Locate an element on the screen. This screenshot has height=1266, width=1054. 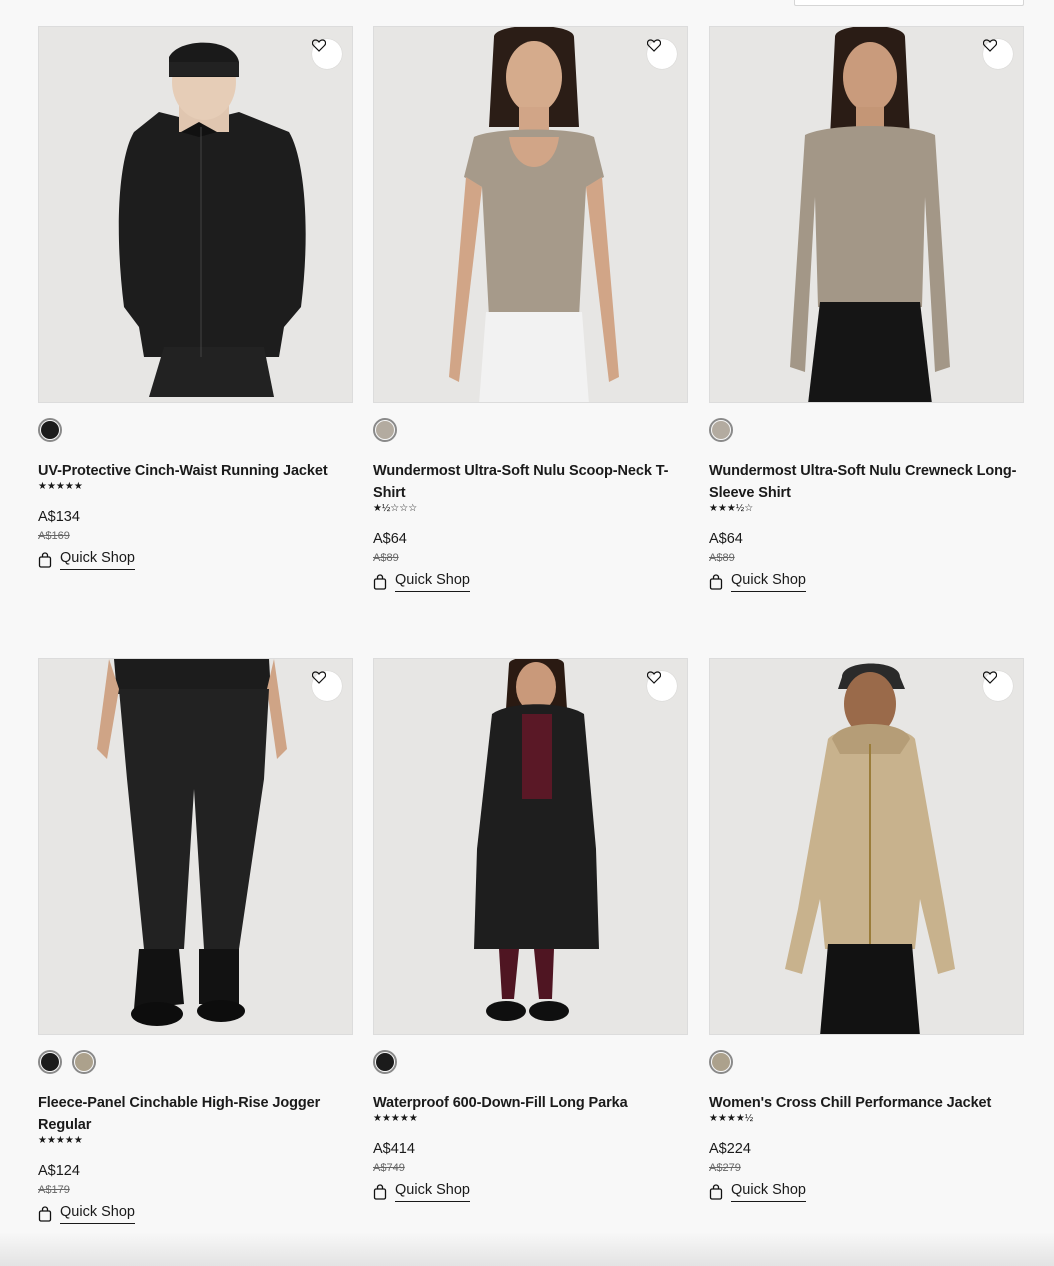
product-price: A$124 is located at coordinates (59, 1171).